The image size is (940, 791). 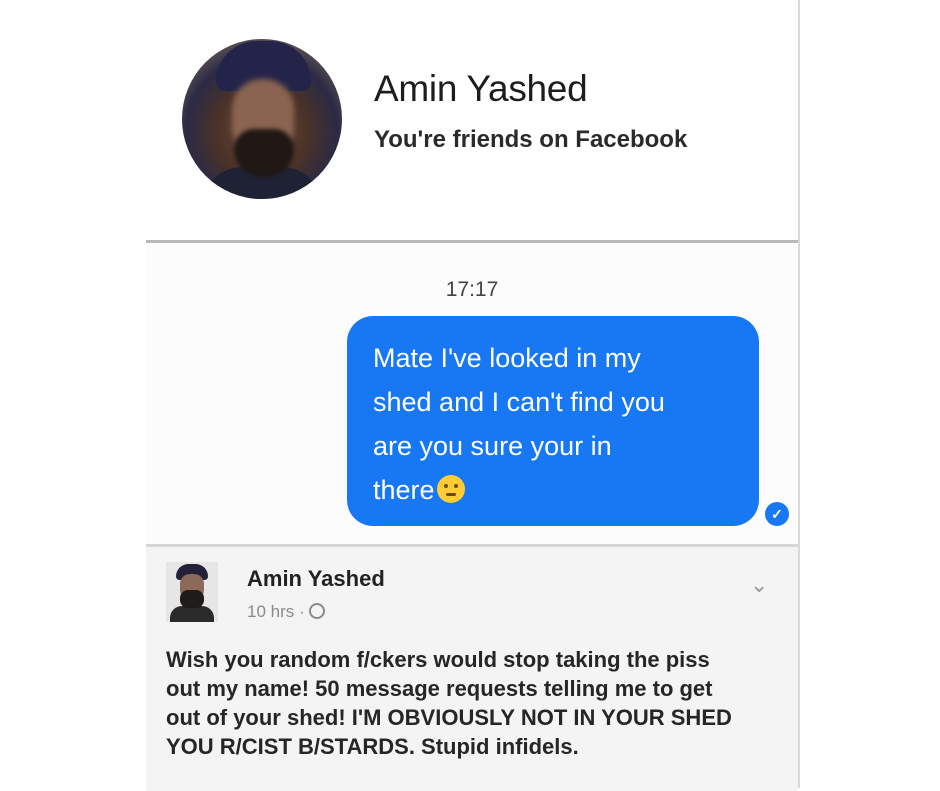 What do you see at coordinates (531, 139) in the screenshot?
I see `friend-status: You're friends on Facebook` at bounding box center [531, 139].